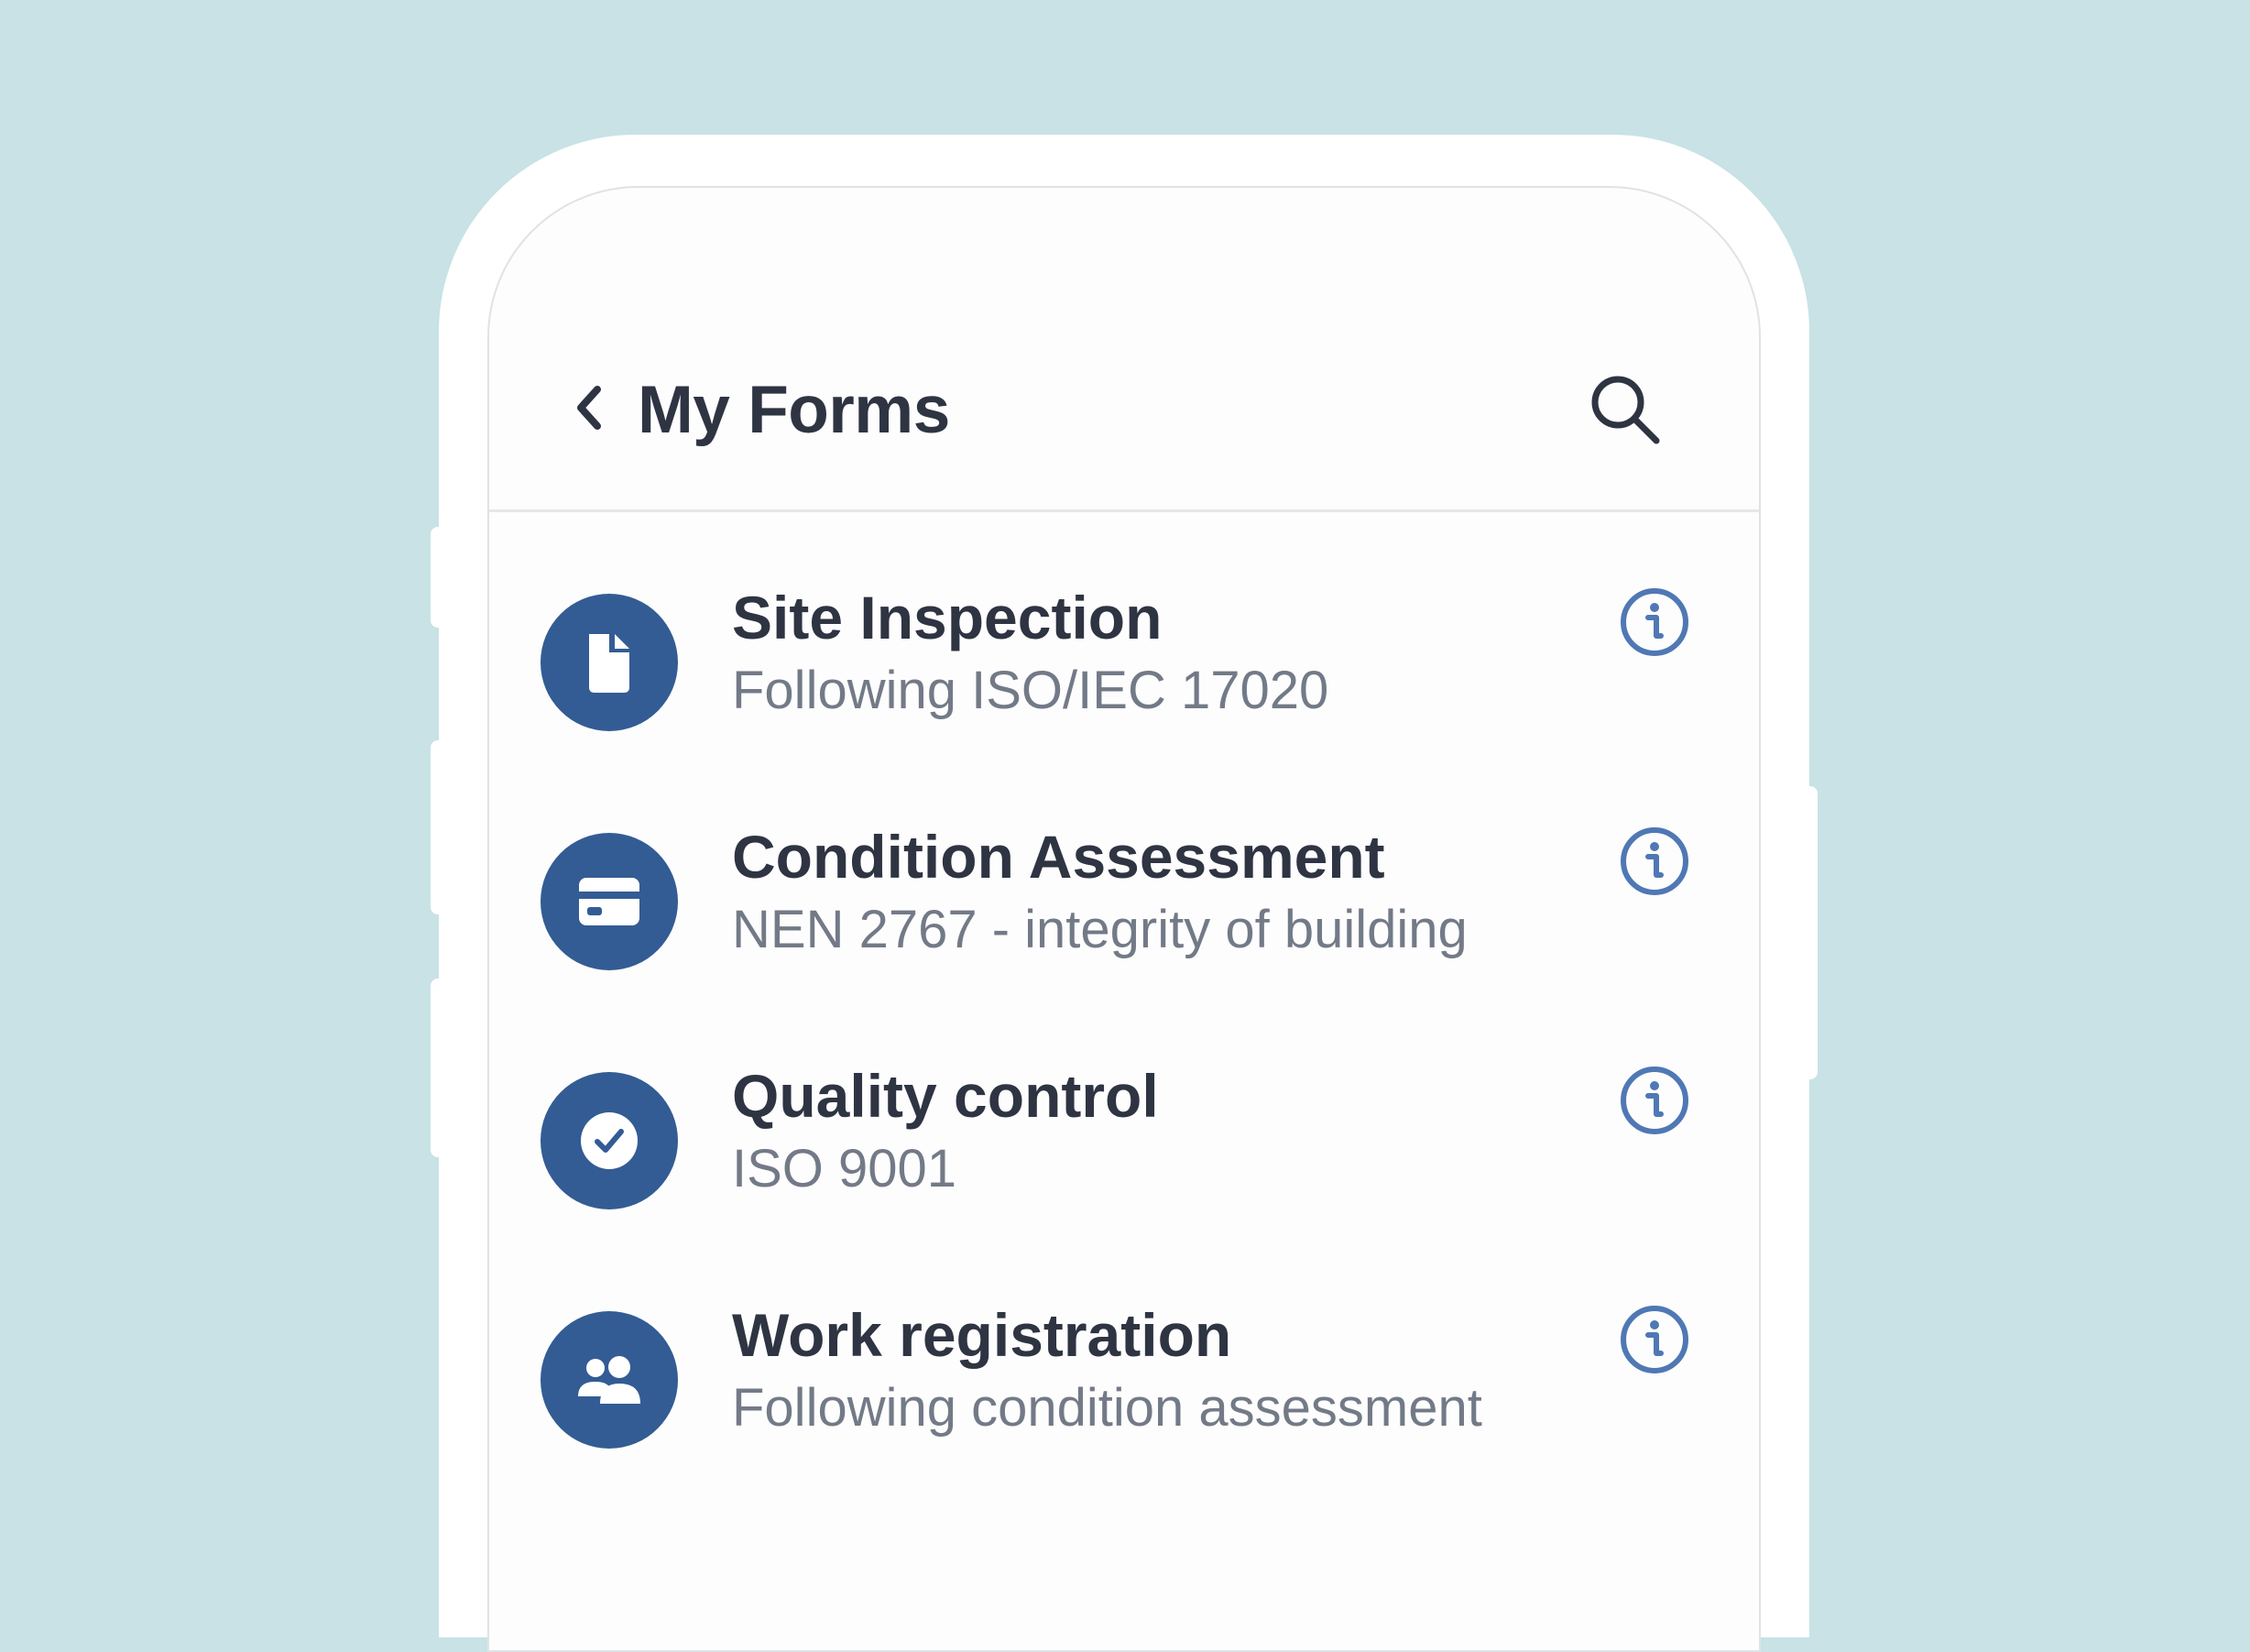  I want to click on form-subtitle: ISO 9001, so click(844, 1168).